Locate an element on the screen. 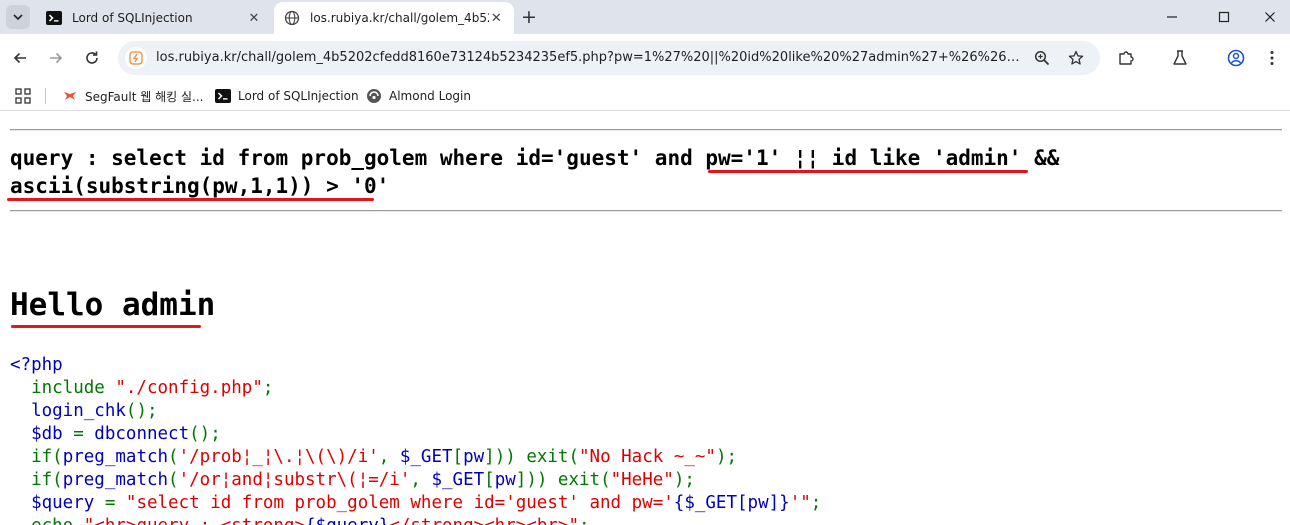  tab-title: los.rubiya.kr/chall/golem_4b52 is located at coordinates (399, 18).